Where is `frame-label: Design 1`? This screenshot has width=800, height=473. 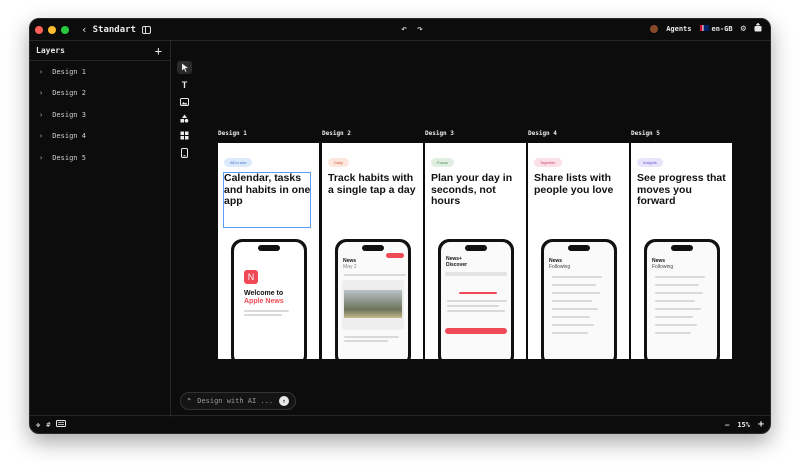
frame-label: Design 1 is located at coordinates (232, 133).